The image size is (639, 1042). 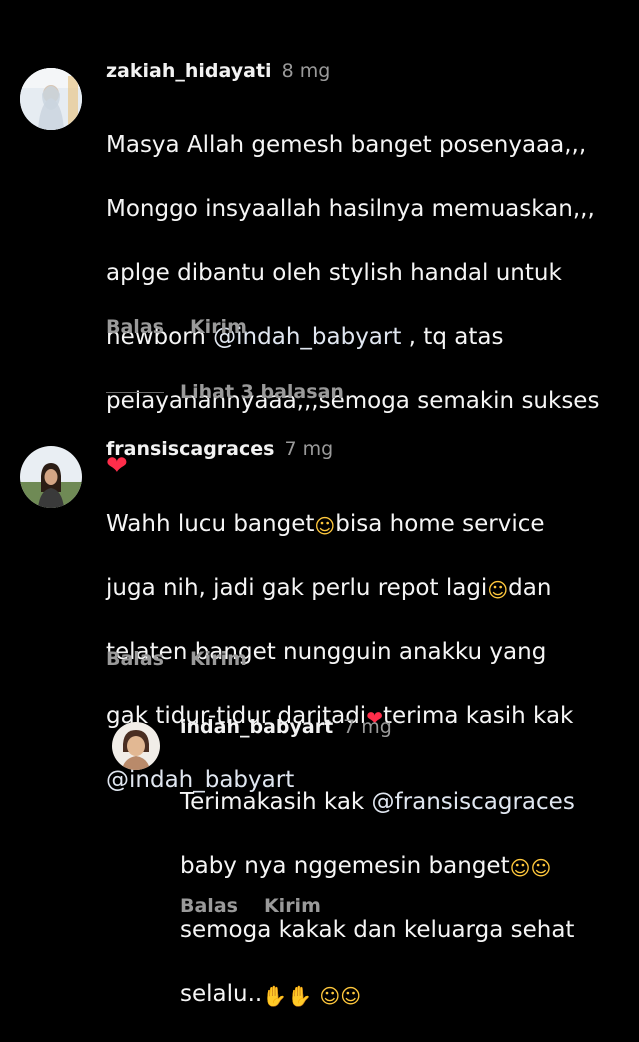 I want to click on comment-time: 8 mg, so click(x=306, y=71).